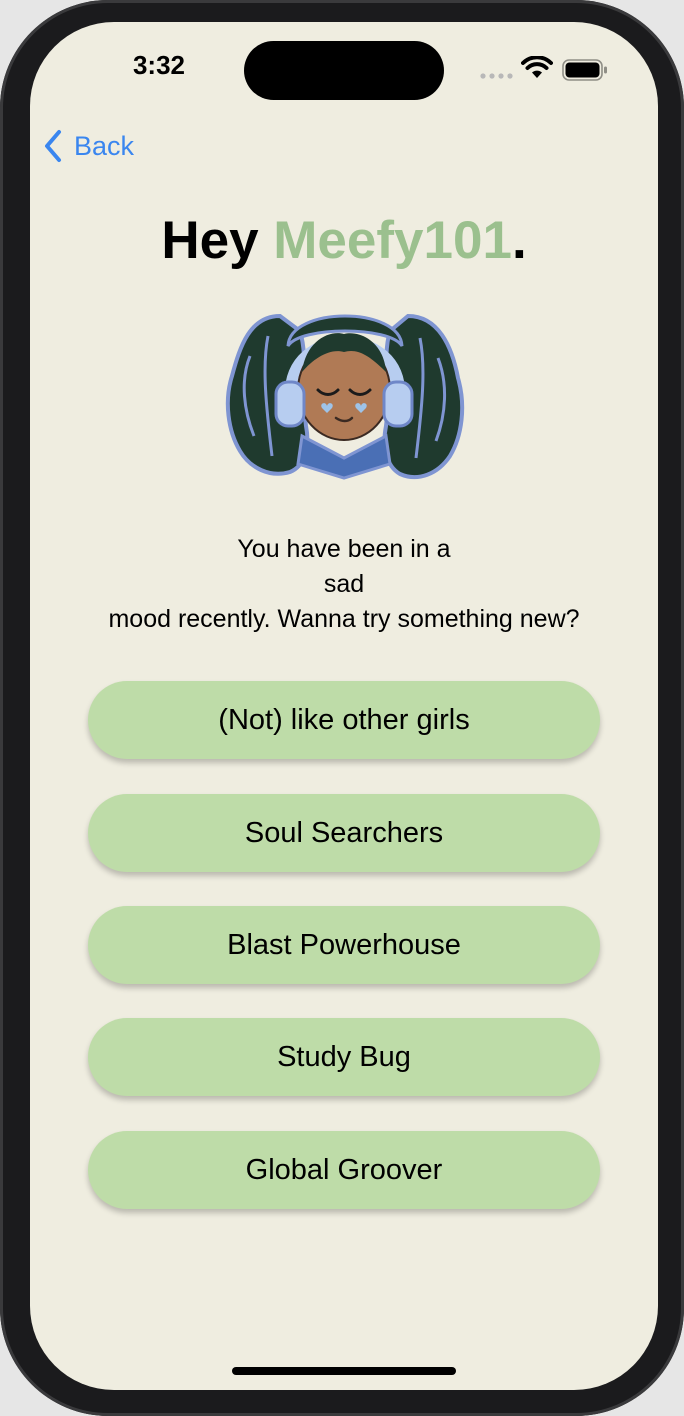  What do you see at coordinates (519, 240) in the screenshot?
I see `greeting-suffix: .` at bounding box center [519, 240].